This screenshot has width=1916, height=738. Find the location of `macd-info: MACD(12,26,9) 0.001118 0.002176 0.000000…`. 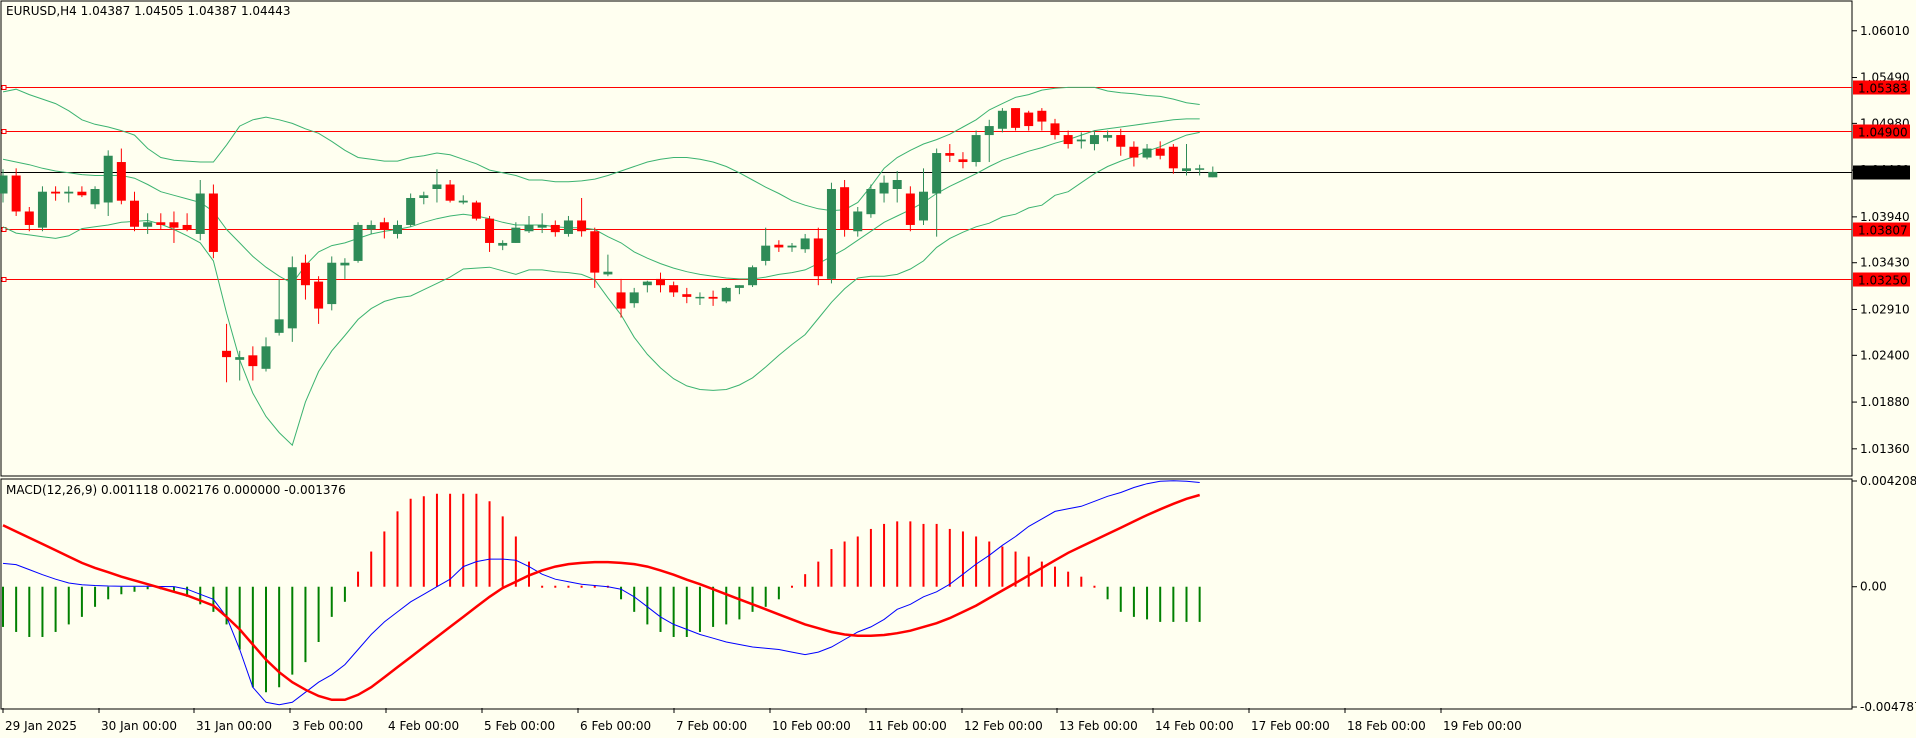

macd-info: MACD(12,26,9) 0.001118 0.002176 0.000000… is located at coordinates (176, 490).